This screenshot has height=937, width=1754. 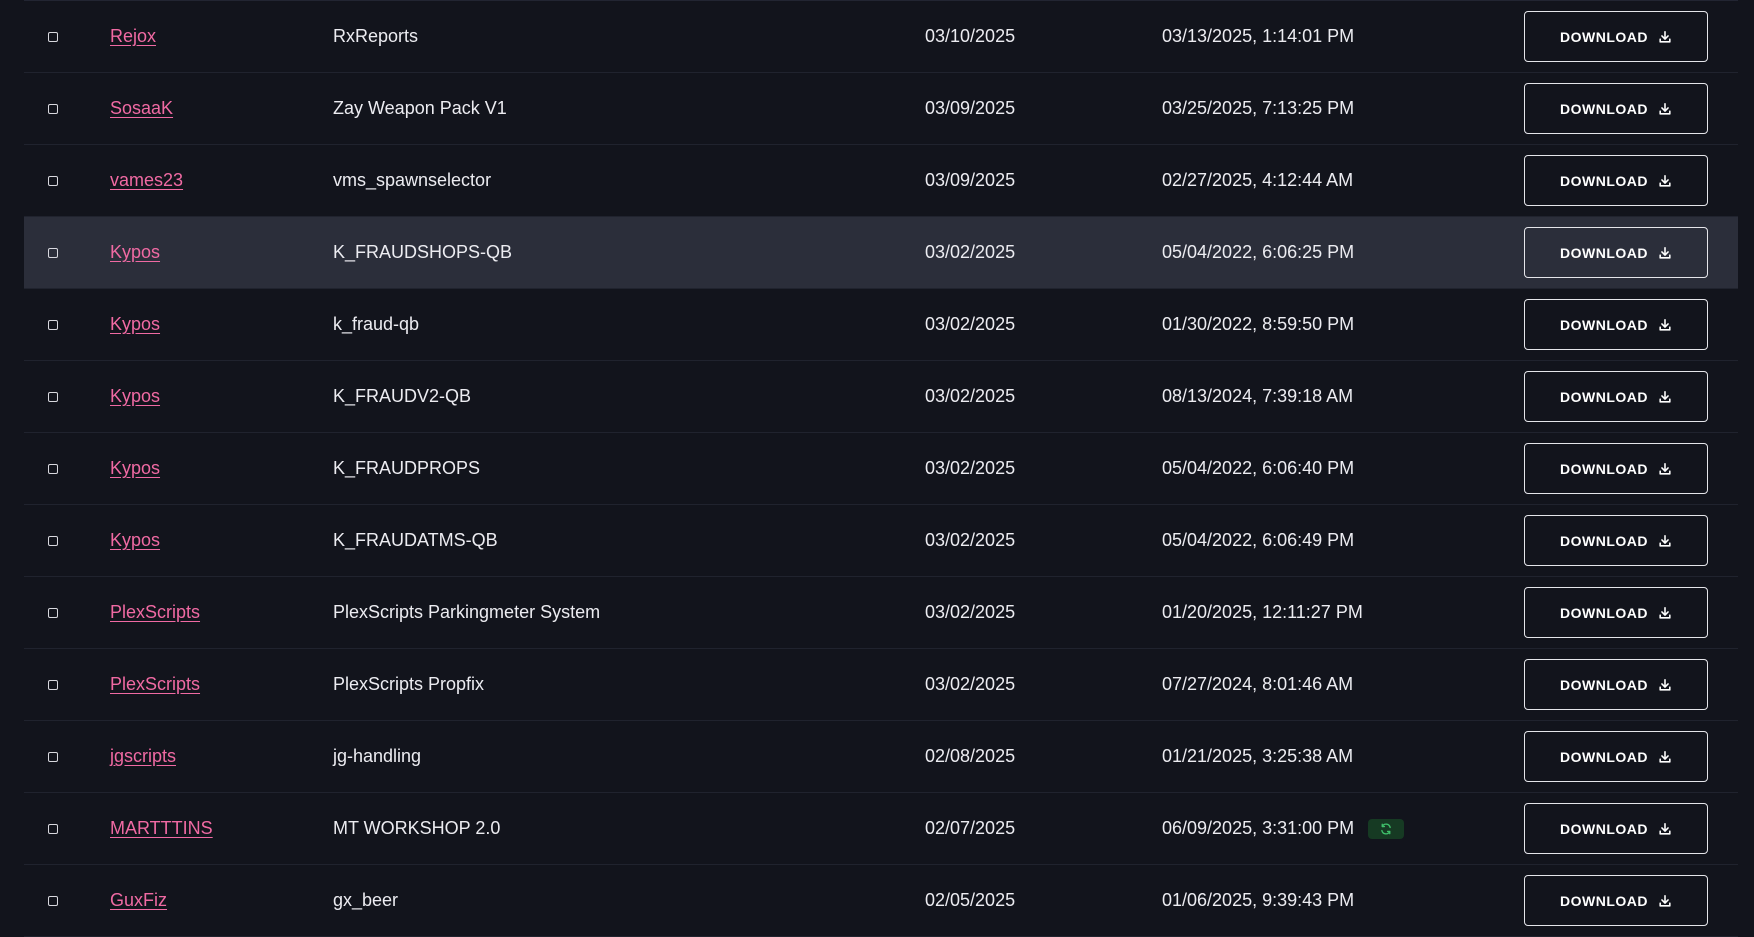 I want to click on last-updated-cell: 07/27/2024, 8:01:46 AM, so click(x=1257, y=684).